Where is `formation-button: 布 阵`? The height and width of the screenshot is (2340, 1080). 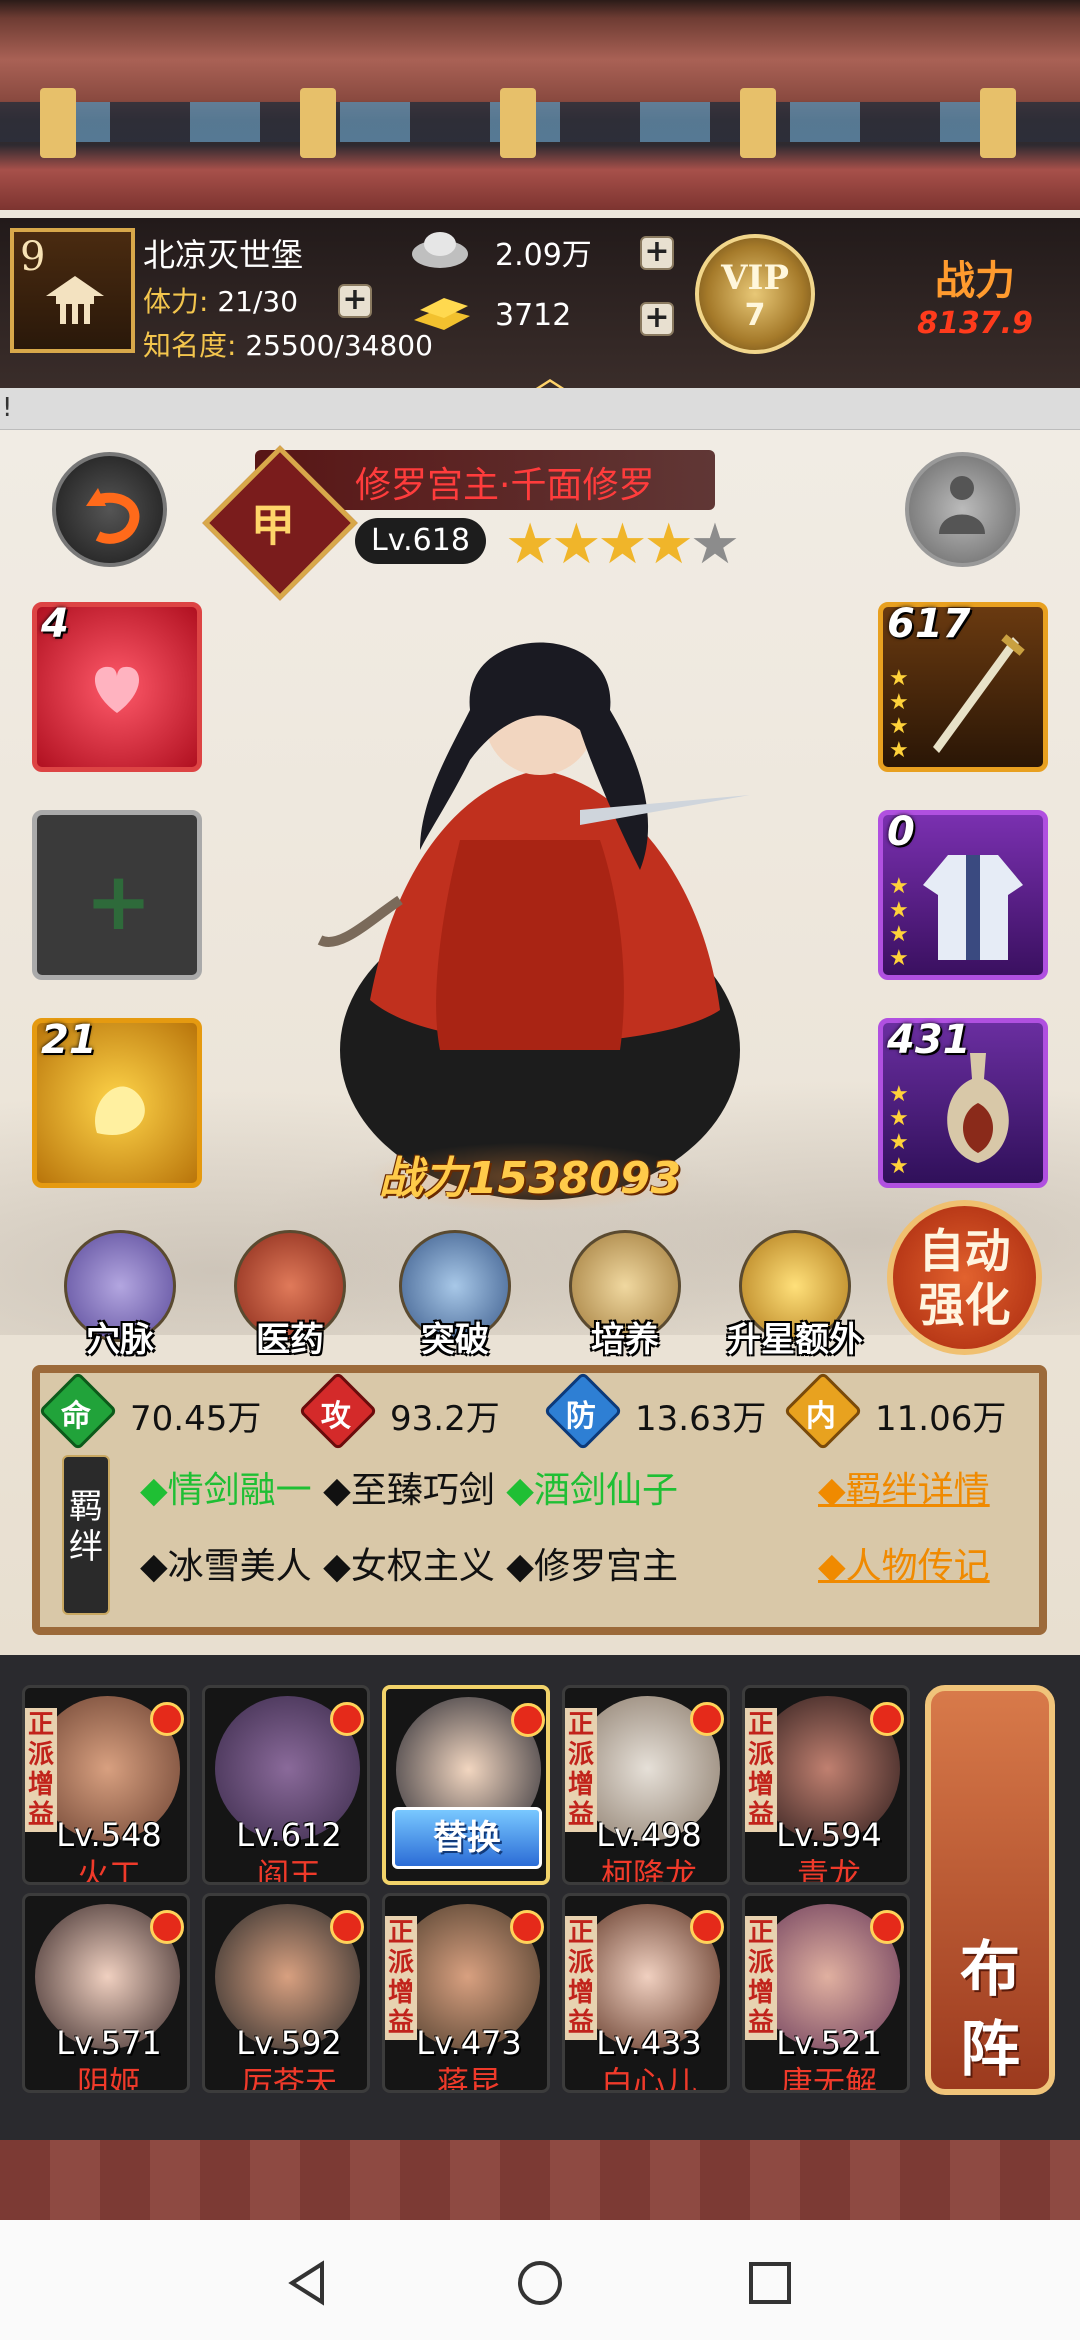
formation-button: 布 阵 is located at coordinates (990, 1890).